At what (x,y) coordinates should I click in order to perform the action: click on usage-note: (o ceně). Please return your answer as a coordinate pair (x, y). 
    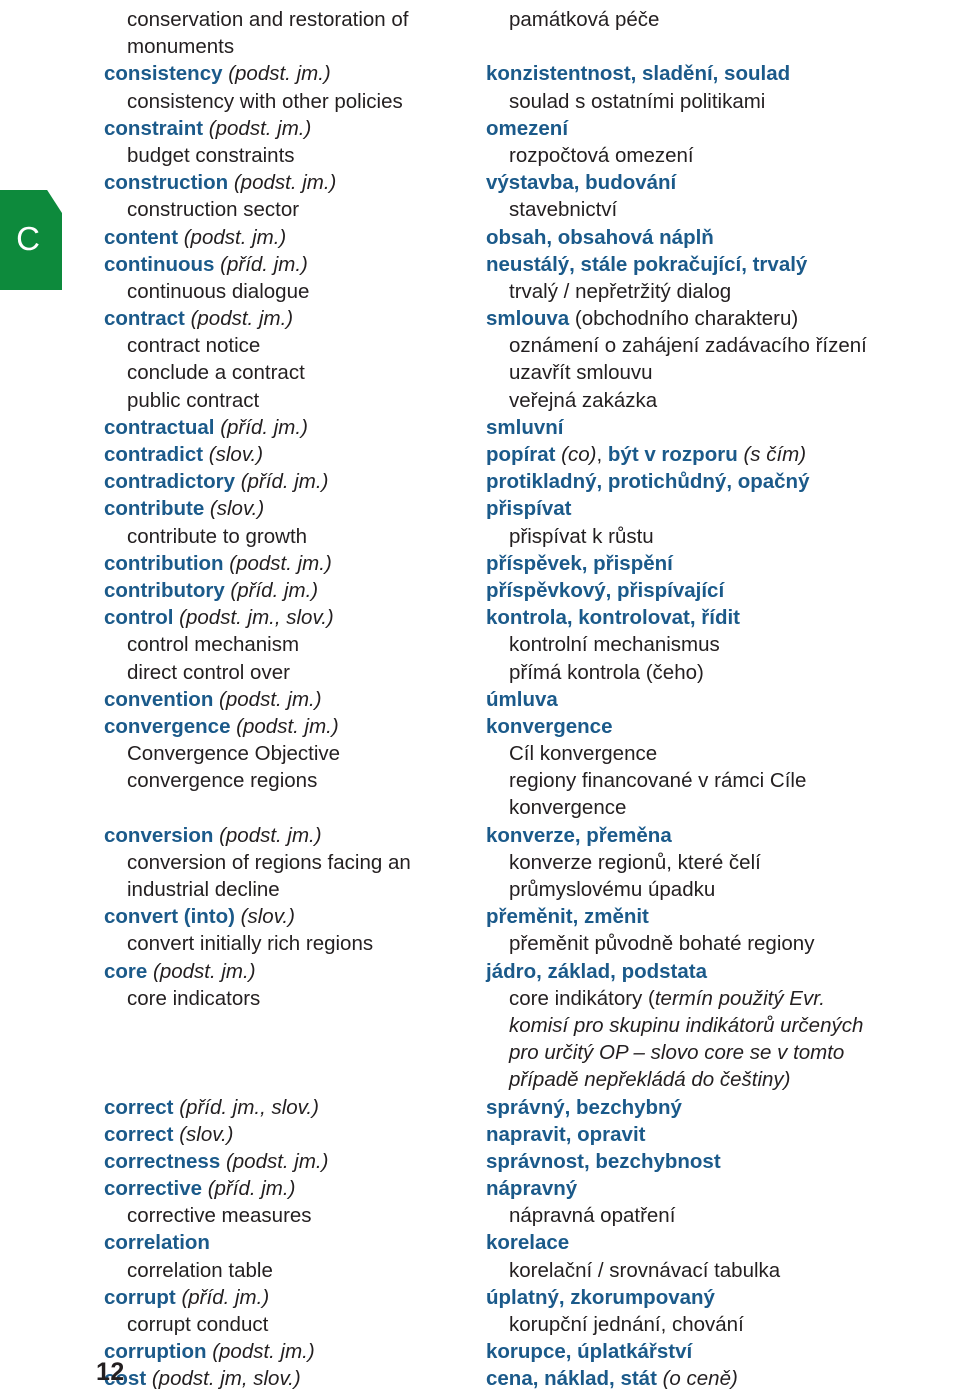
    Looking at the image, I should click on (700, 1379).